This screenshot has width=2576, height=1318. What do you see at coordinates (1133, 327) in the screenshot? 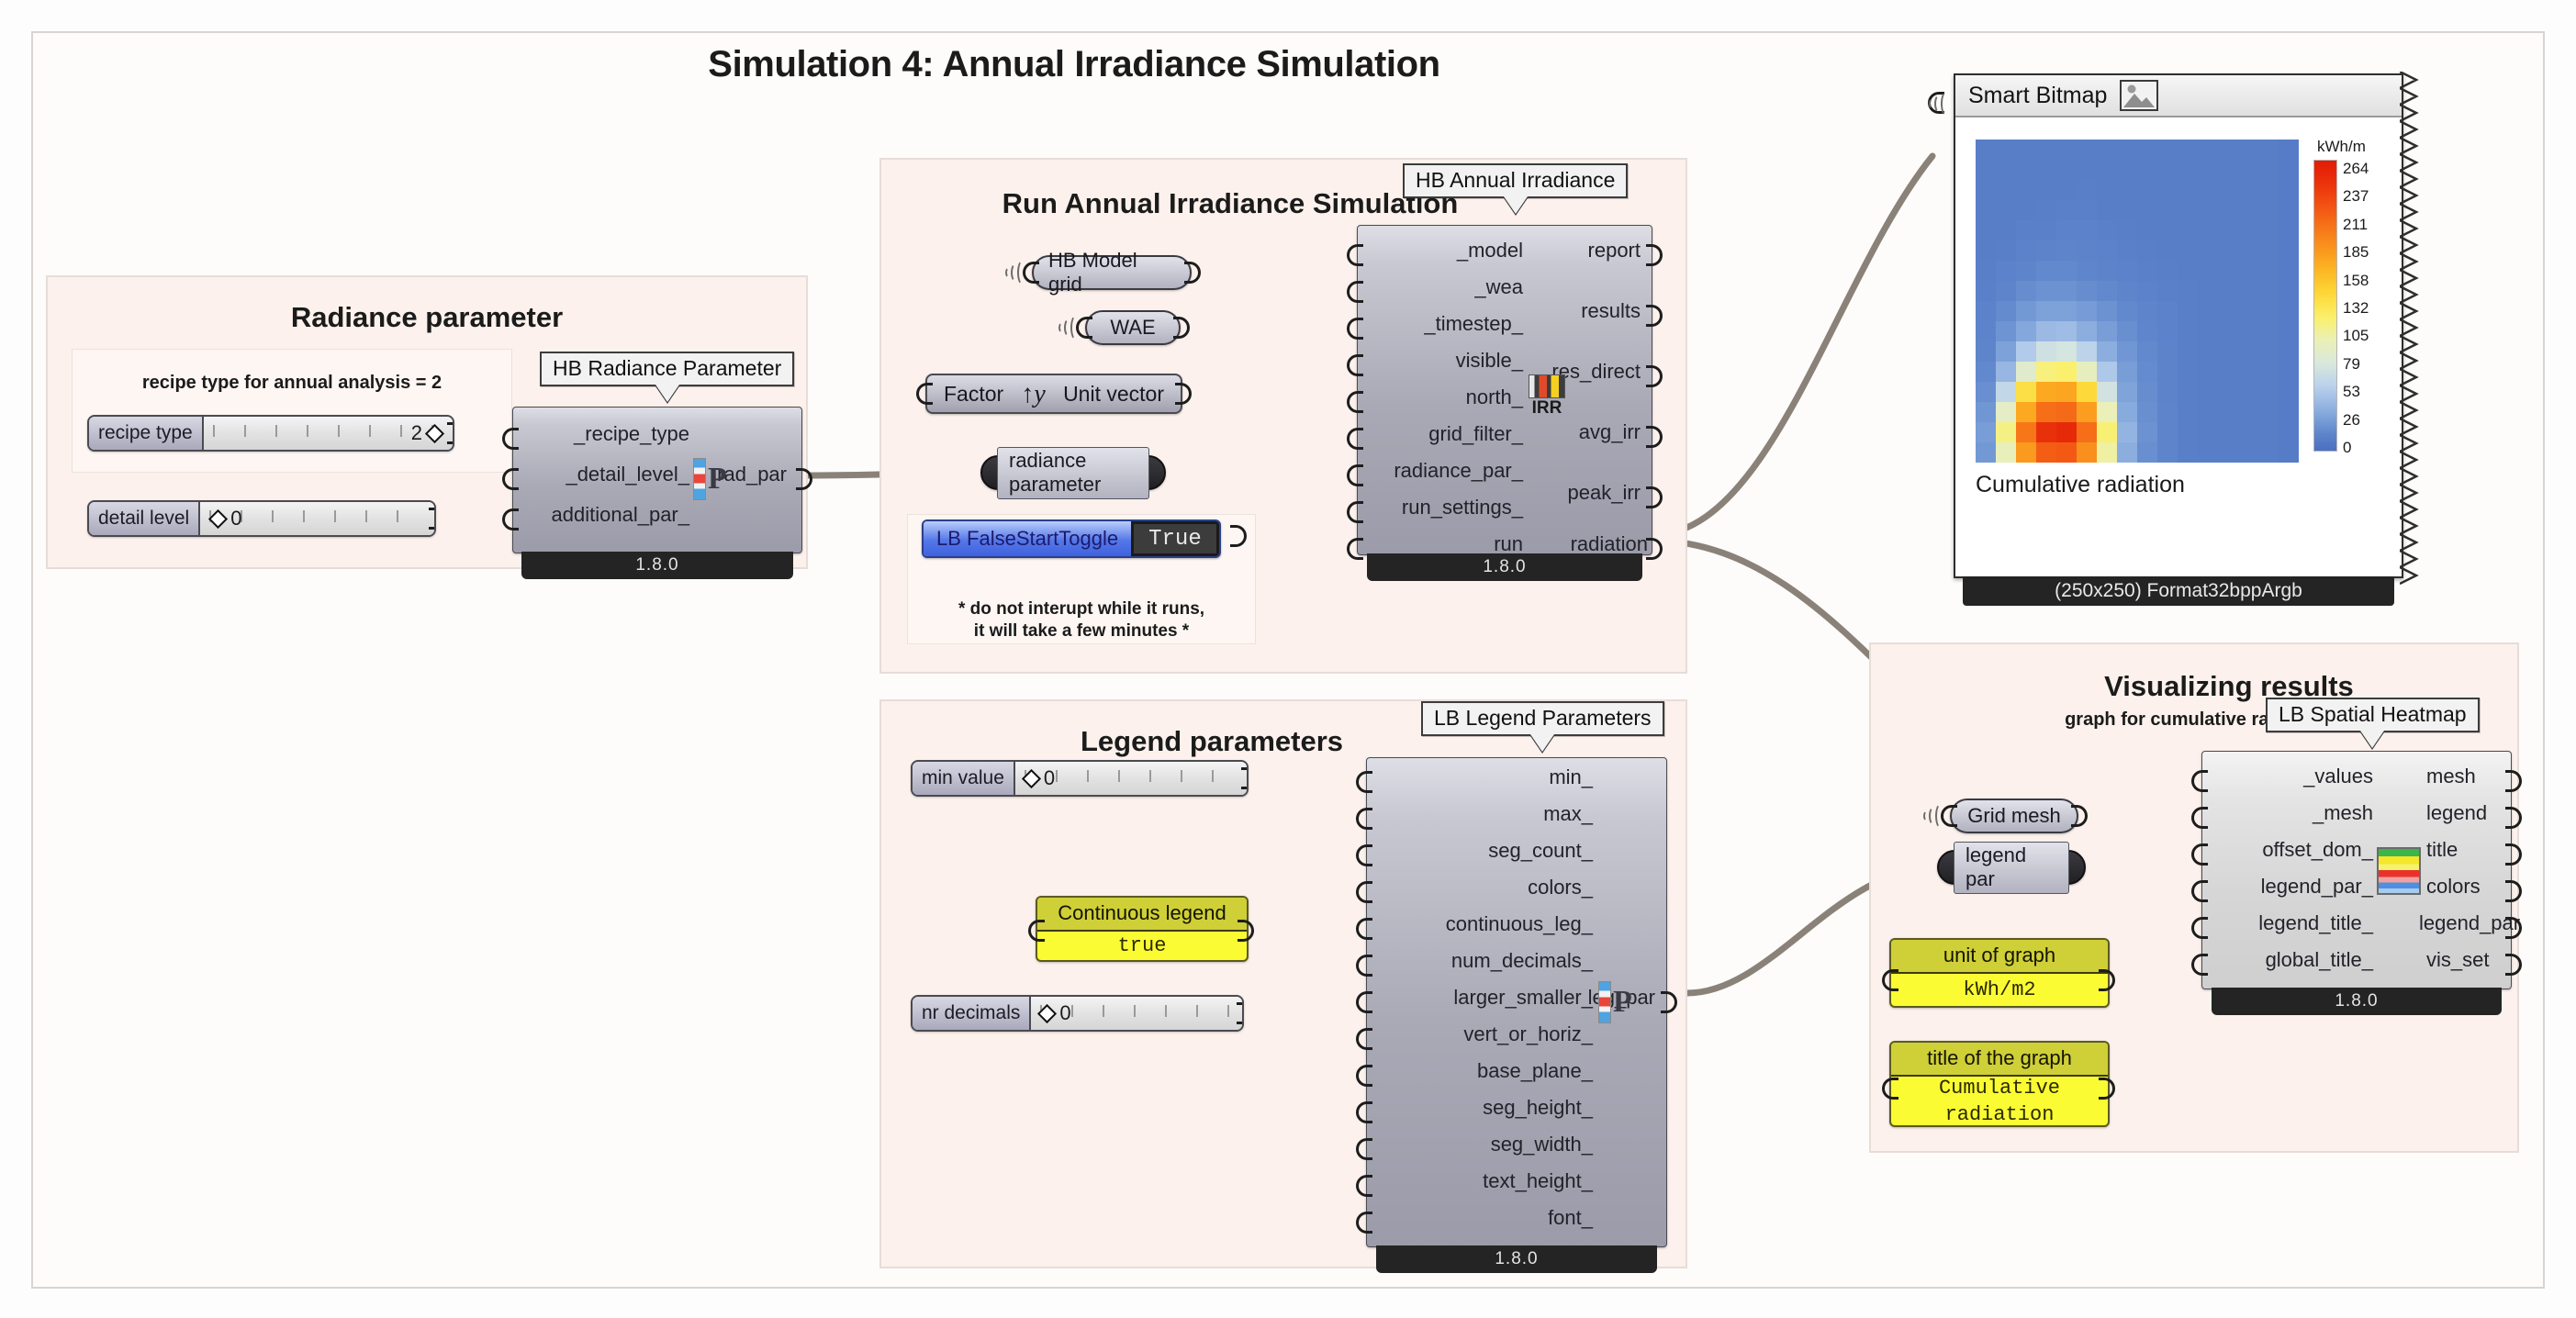
I see `receiver-wae: WAE` at bounding box center [1133, 327].